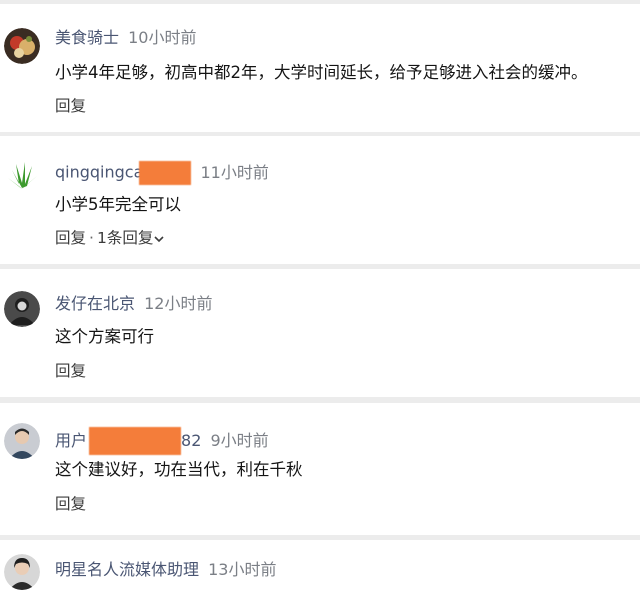 The image size is (640, 594). Describe the element at coordinates (159, 238) in the screenshot. I see `chevron-down-icon` at that location.